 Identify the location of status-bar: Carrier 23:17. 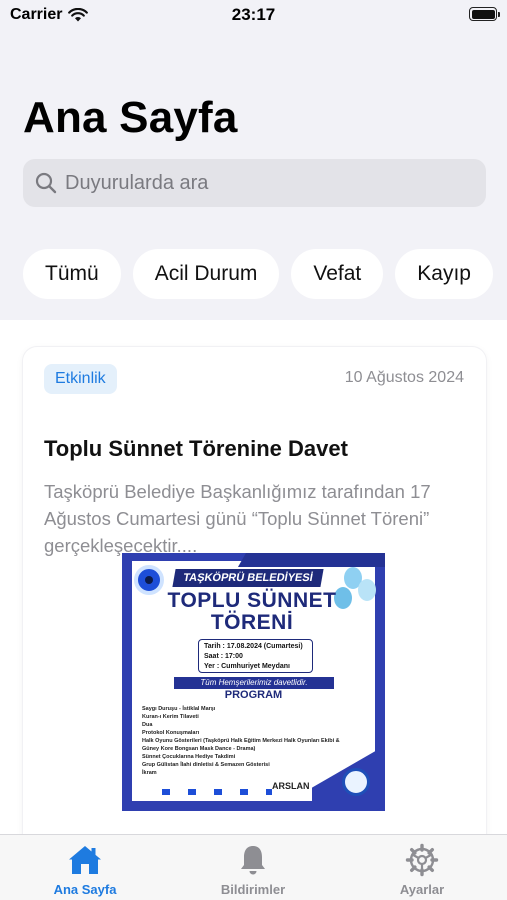
(253, 16).